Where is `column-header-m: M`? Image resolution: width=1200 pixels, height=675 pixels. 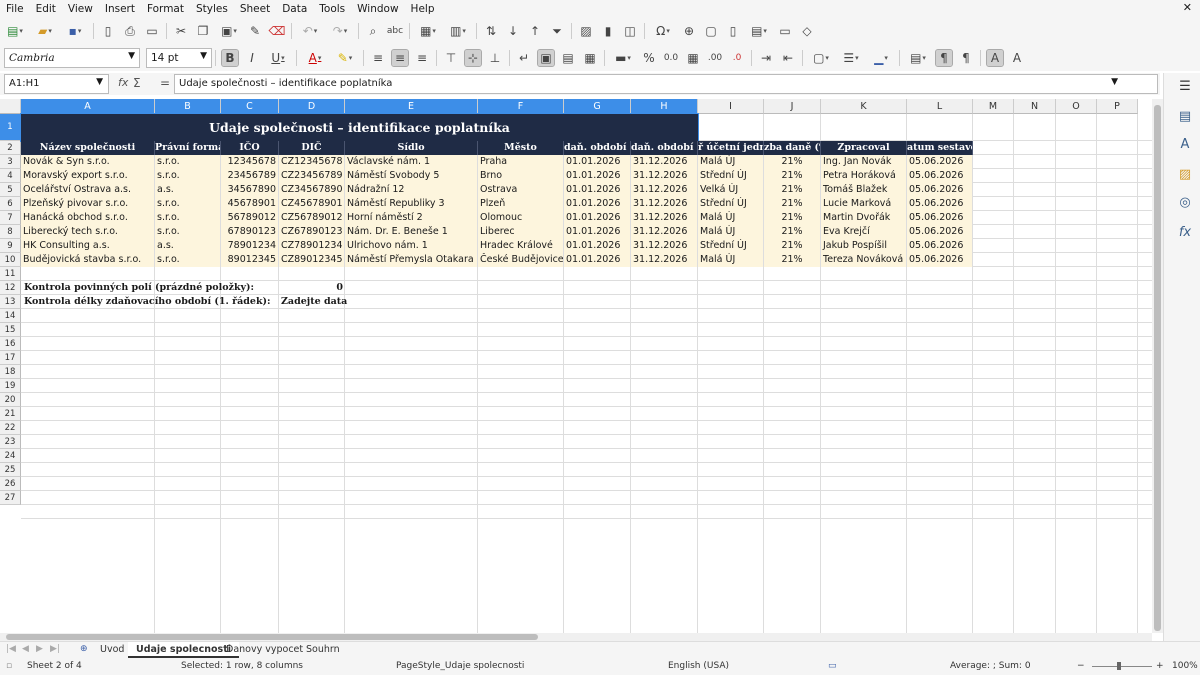 column-header-m: M is located at coordinates (993, 106).